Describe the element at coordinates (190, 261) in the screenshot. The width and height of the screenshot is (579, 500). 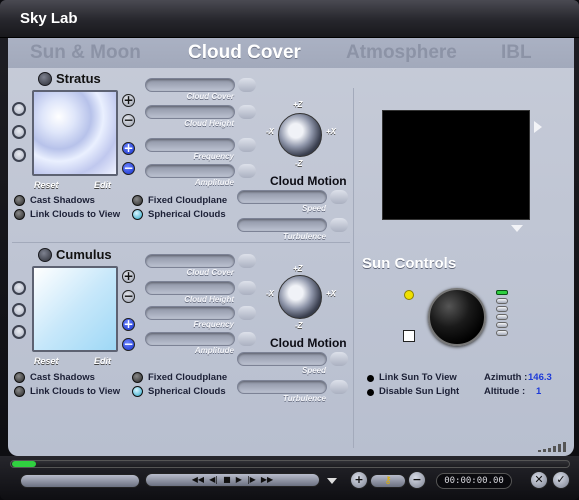
I see `cumulus-cloud-cover-slider` at that location.